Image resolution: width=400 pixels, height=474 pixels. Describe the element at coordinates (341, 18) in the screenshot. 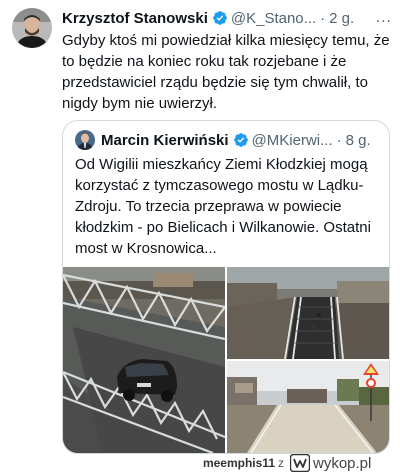

I see `tweet-time: 2 g.` at that location.